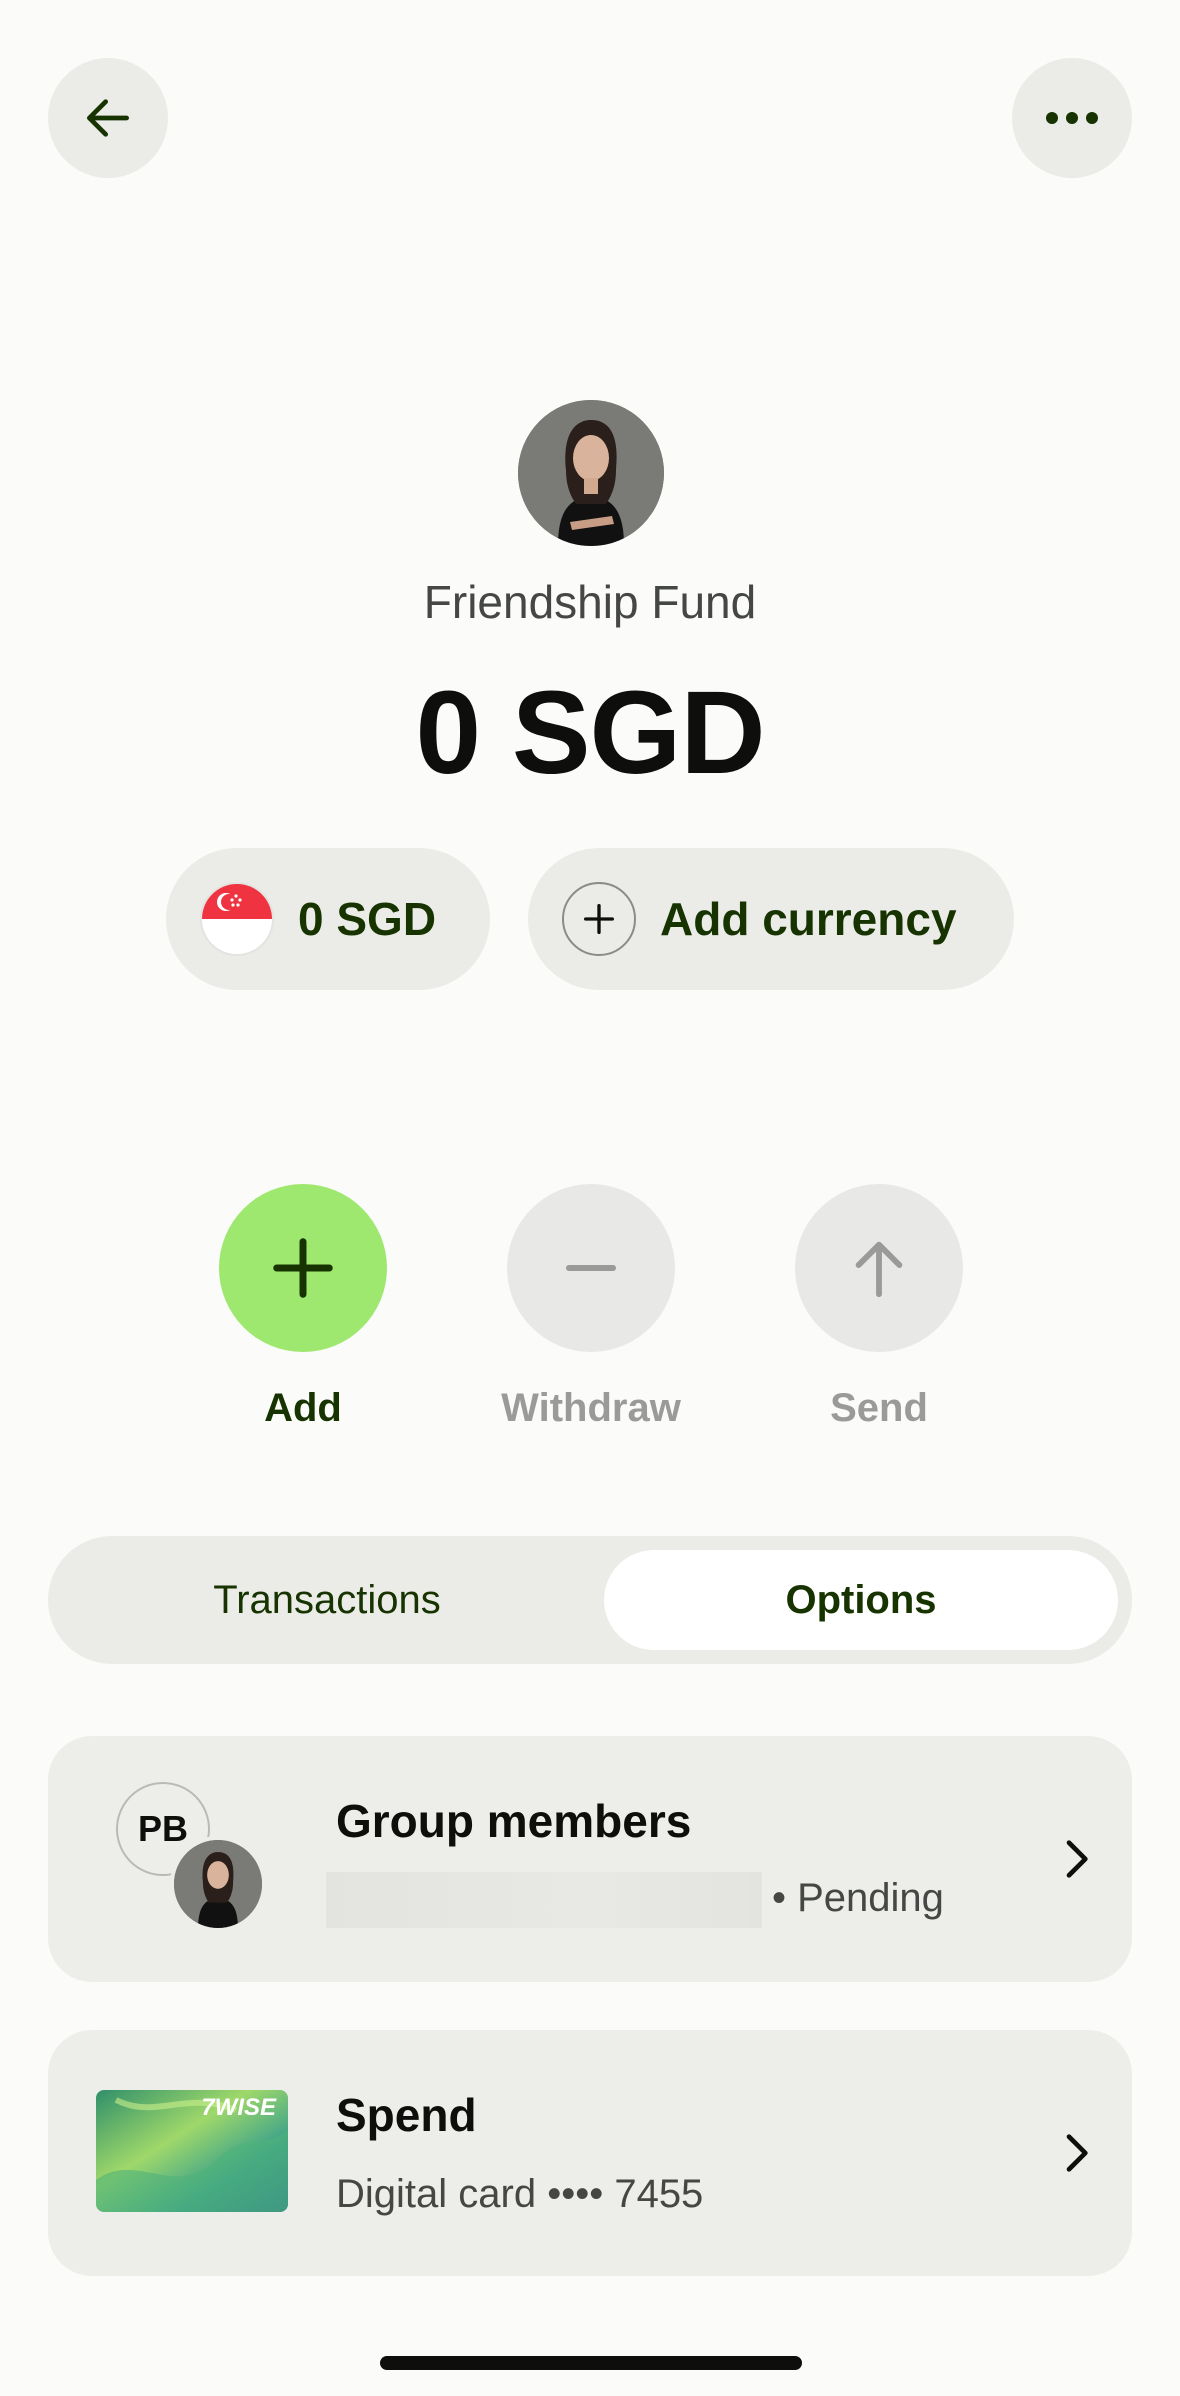  What do you see at coordinates (879, 1408) in the screenshot?
I see `send-action-label: Send` at bounding box center [879, 1408].